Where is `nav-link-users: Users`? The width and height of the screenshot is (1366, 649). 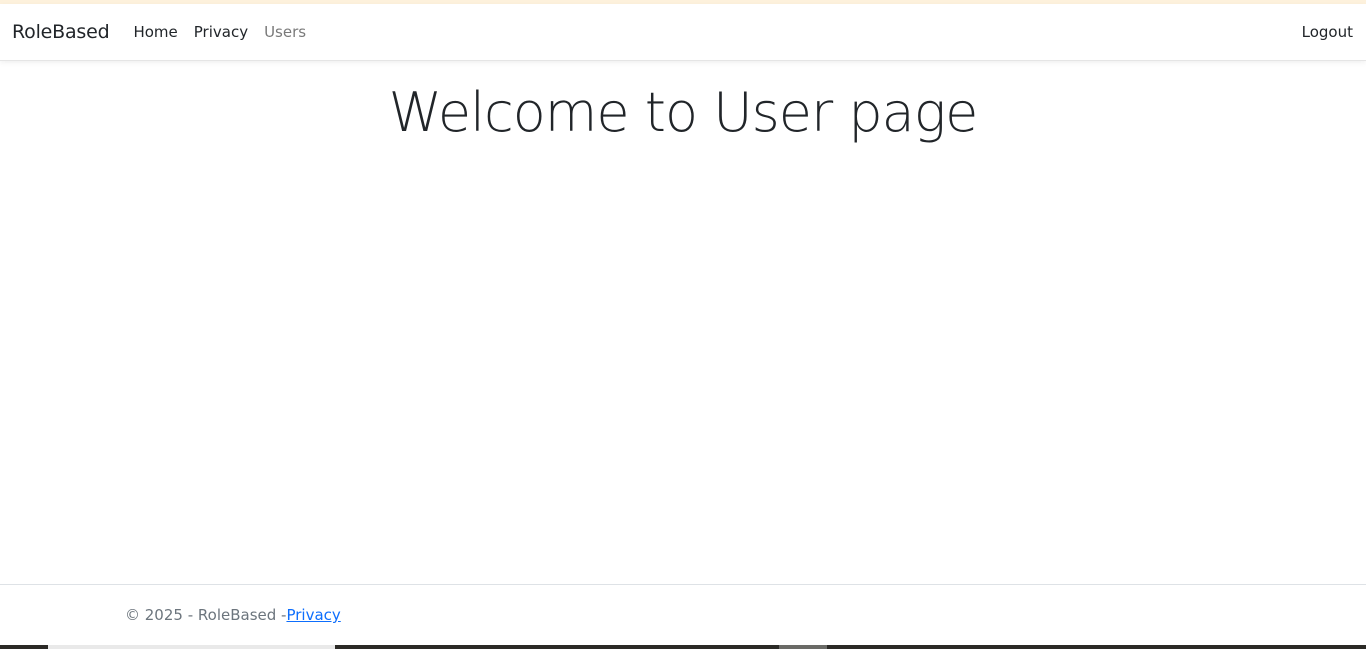
nav-link-users: Users is located at coordinates (285, 32).